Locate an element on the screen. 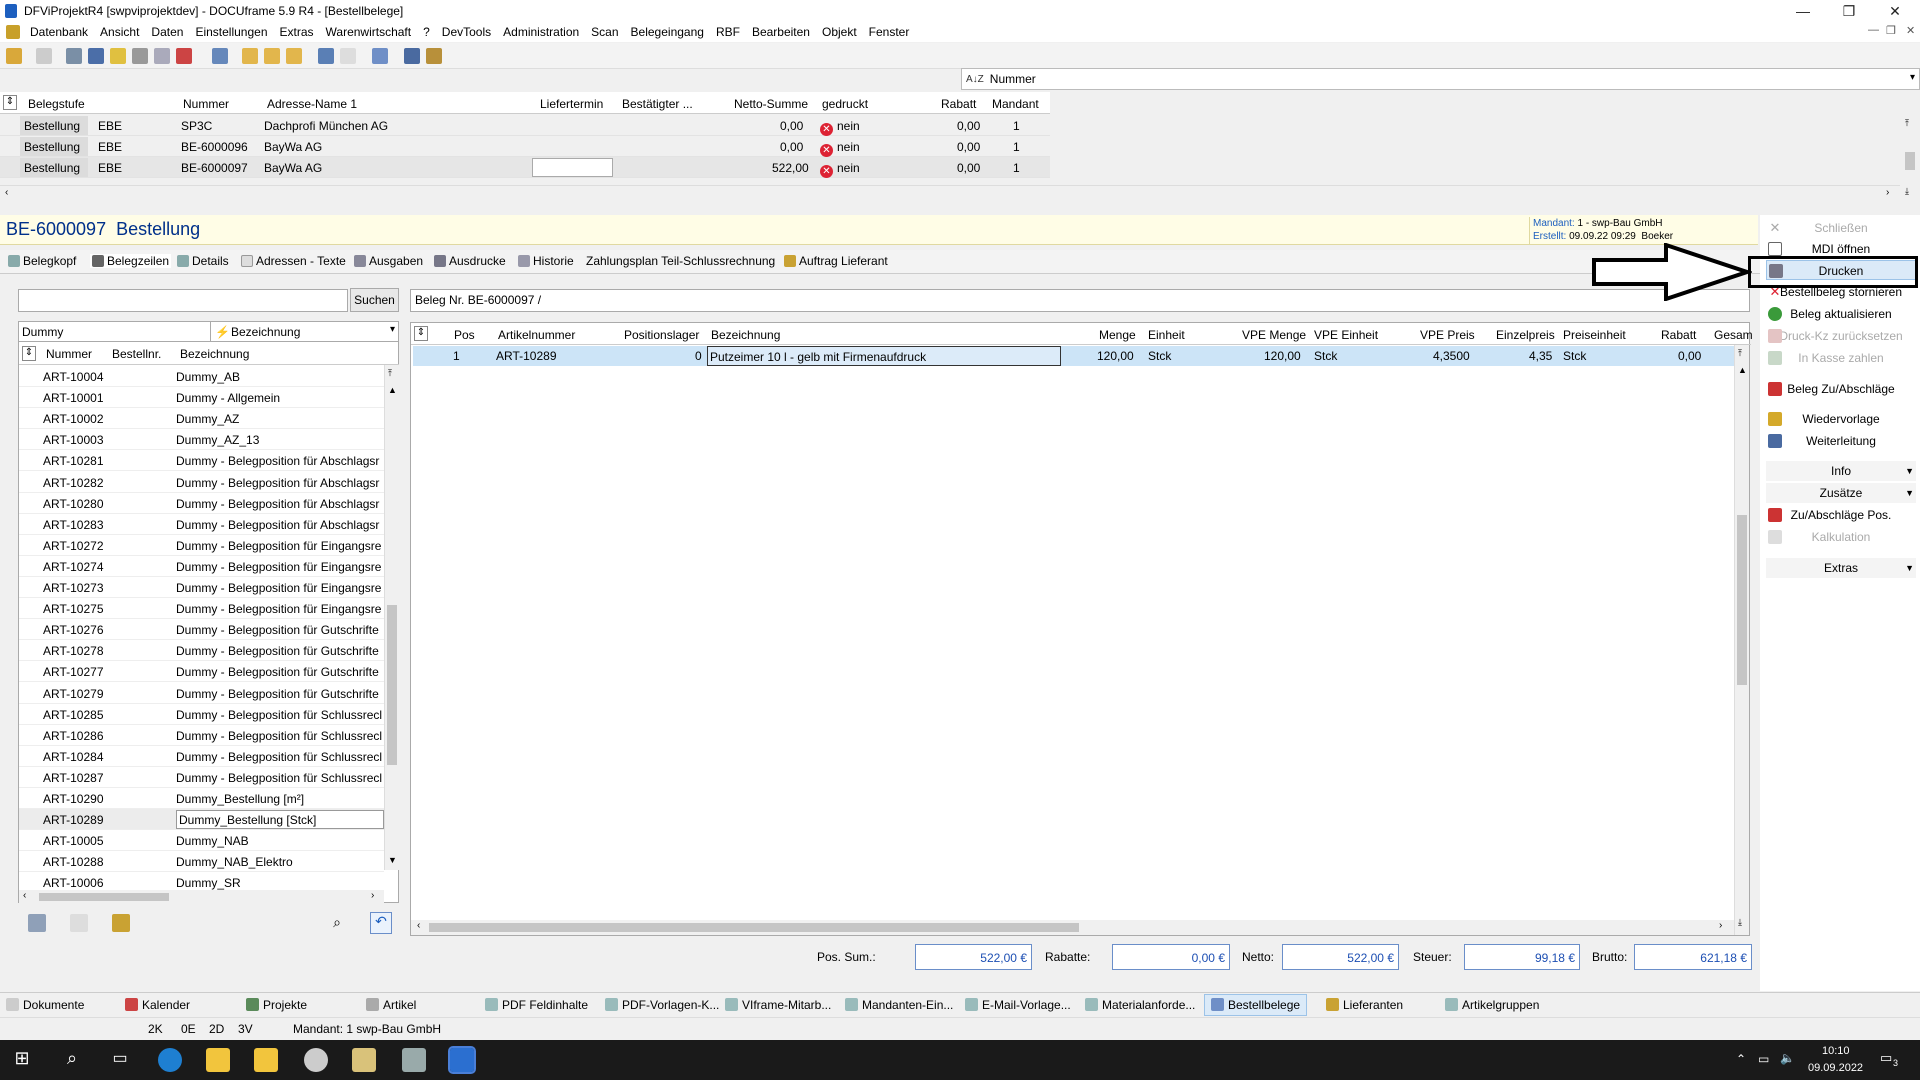 The height and width of the screenshot is (1080, 1920). col-vpe-preis: VPE Preis is located at coordinates (1447, 335).